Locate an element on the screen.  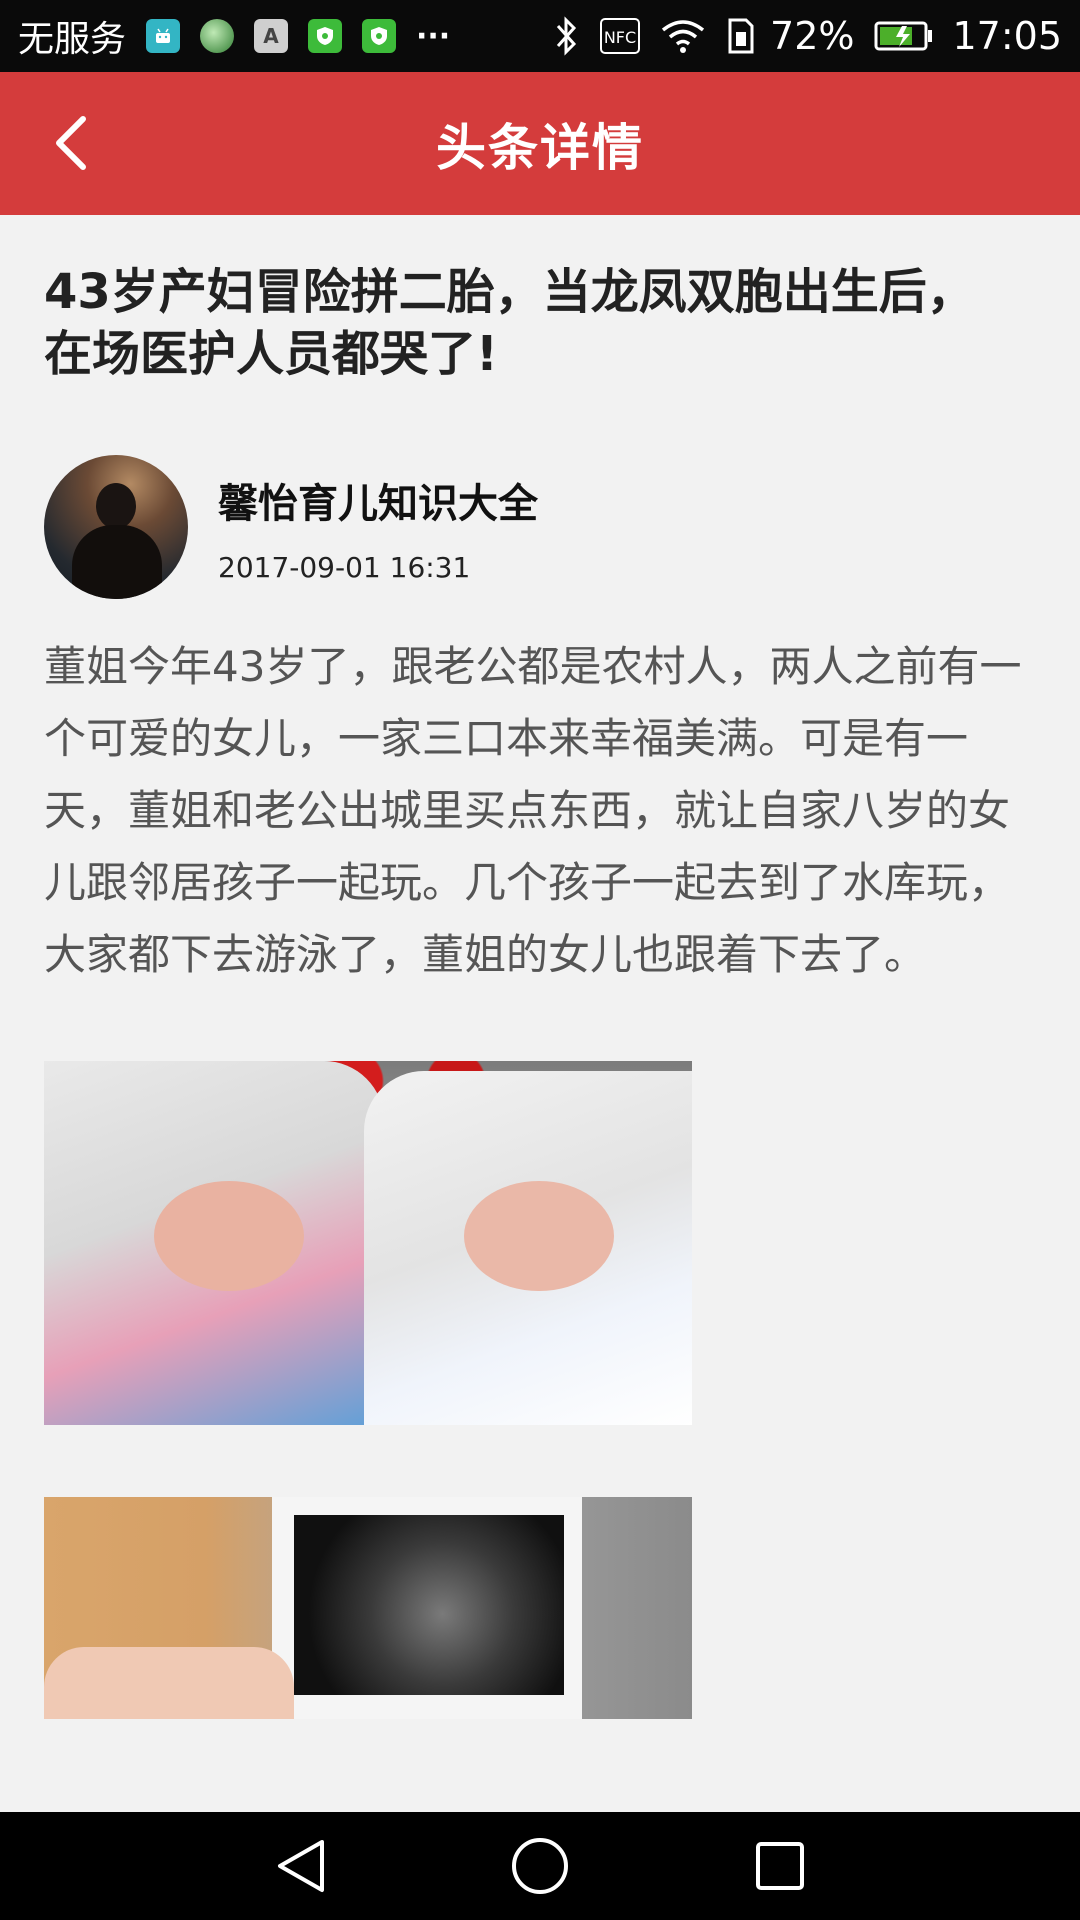
article-image-ultrasound is located at coordinates (368, 1608).